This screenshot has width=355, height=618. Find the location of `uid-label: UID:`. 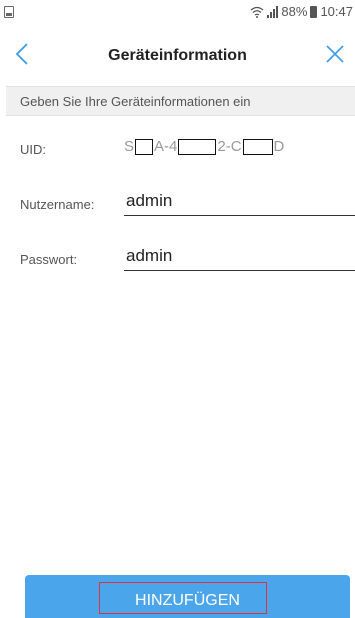

uid-label: UID: is located at coordinates (33, 149).